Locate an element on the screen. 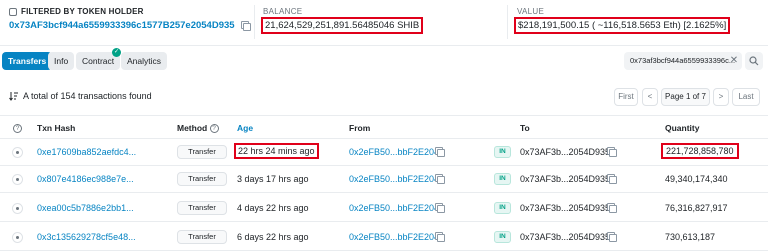 Image resolution: width=768 pixels, height=251 pixels. col-to: To is located at coordinates (525, 128).